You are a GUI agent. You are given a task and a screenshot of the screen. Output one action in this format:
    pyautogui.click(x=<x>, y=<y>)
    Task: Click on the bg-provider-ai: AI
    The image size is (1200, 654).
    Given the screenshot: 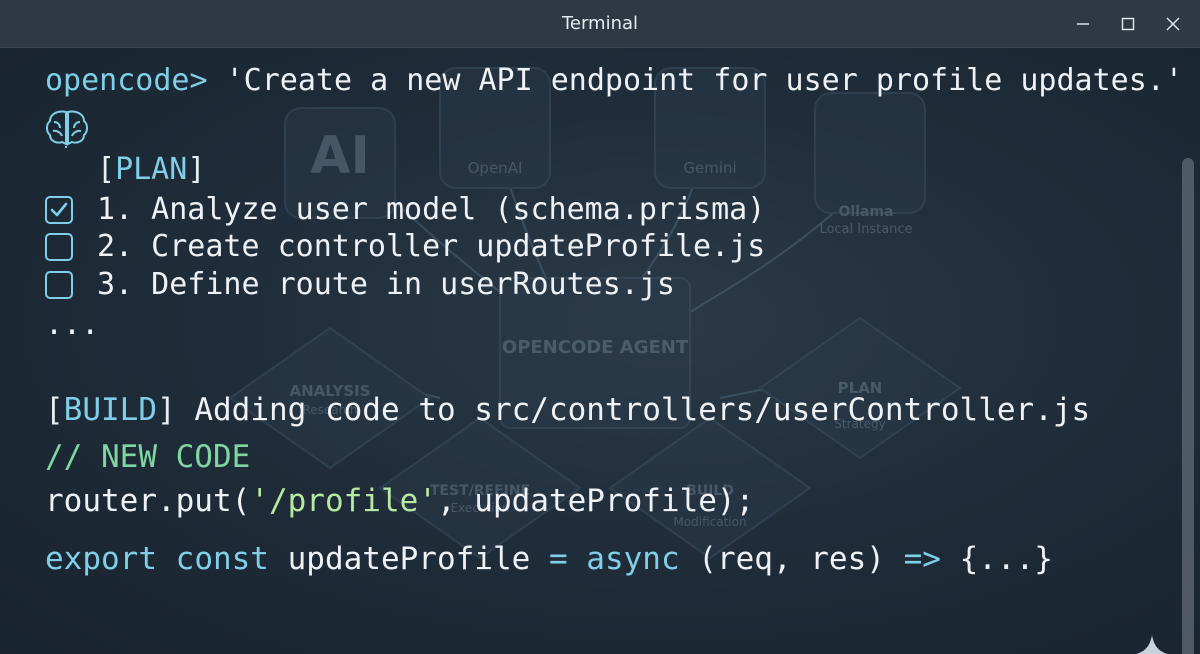 What is the action you would take?
    pyautogui.click(x=340, y=156)
    